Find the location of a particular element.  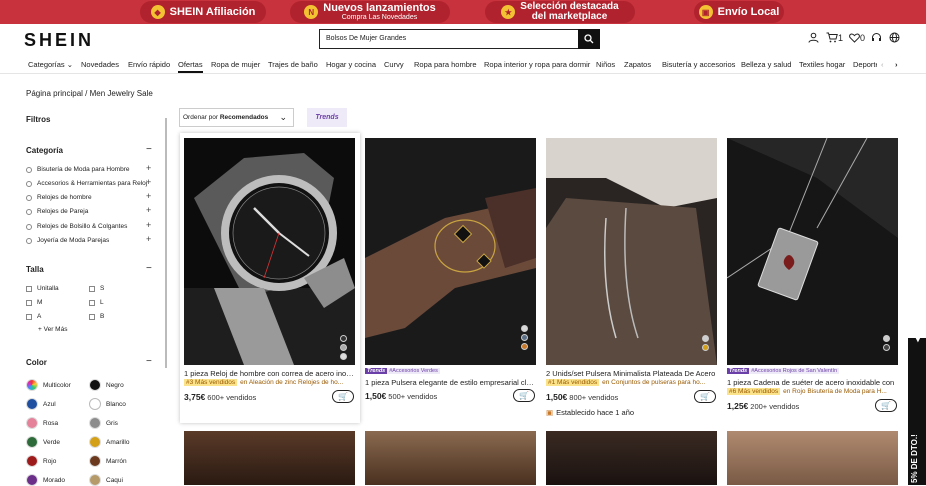

nav-item-ofertas: Ofertas is located at coordinates (190, 66).